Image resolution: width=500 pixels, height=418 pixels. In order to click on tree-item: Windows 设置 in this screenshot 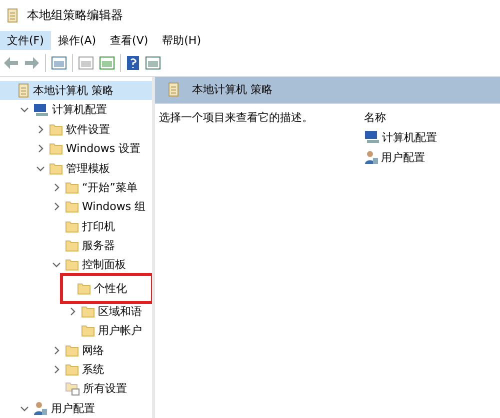, I will do `click(76, 148)`.